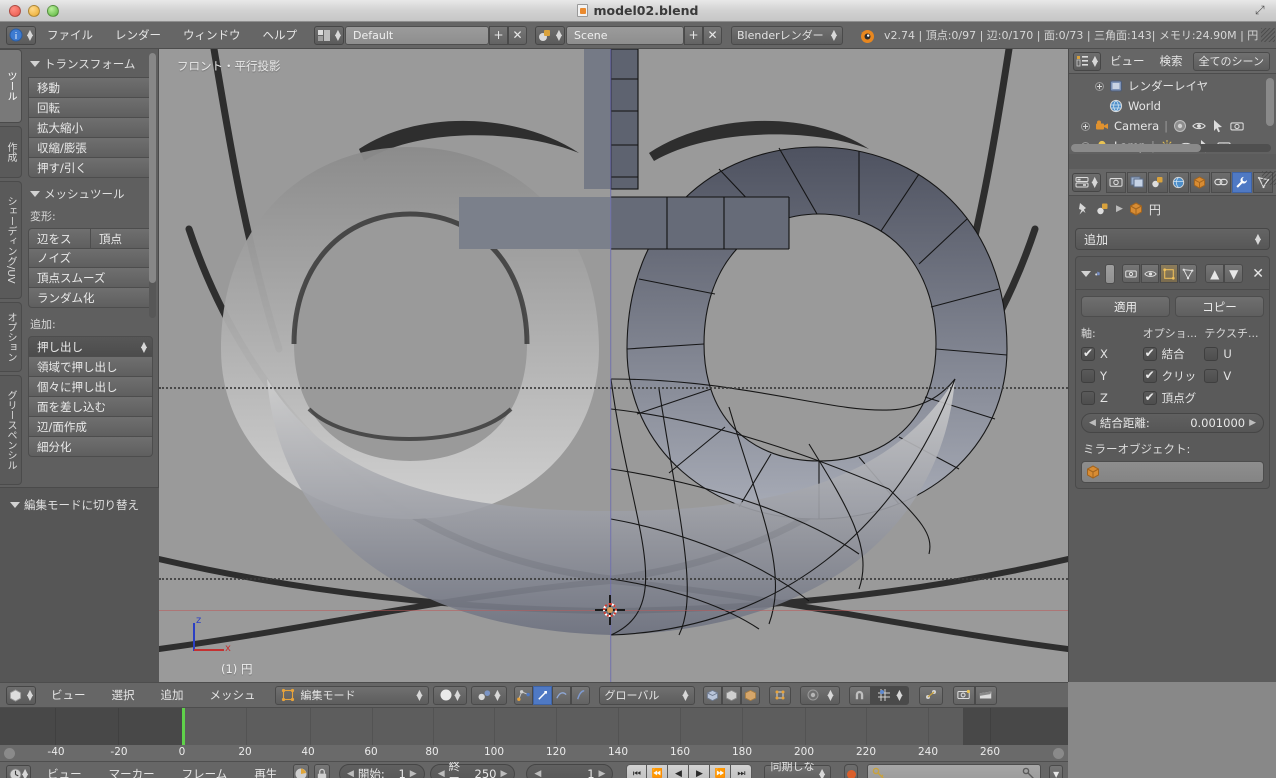 The width and height of the screenshot is (1276, 778). What do you see at coordinates (11, 430) in the screenshot?
I see `tab-grease-pencil: グリースペンシル` at bounding box center [11, 430].